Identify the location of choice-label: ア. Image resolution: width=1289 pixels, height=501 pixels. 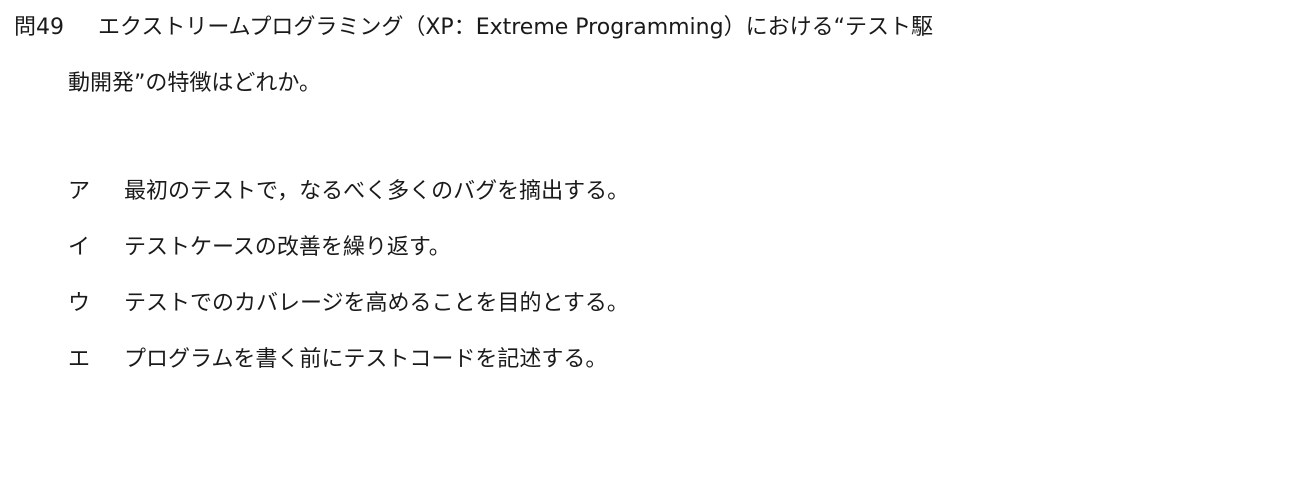
(79, 191).